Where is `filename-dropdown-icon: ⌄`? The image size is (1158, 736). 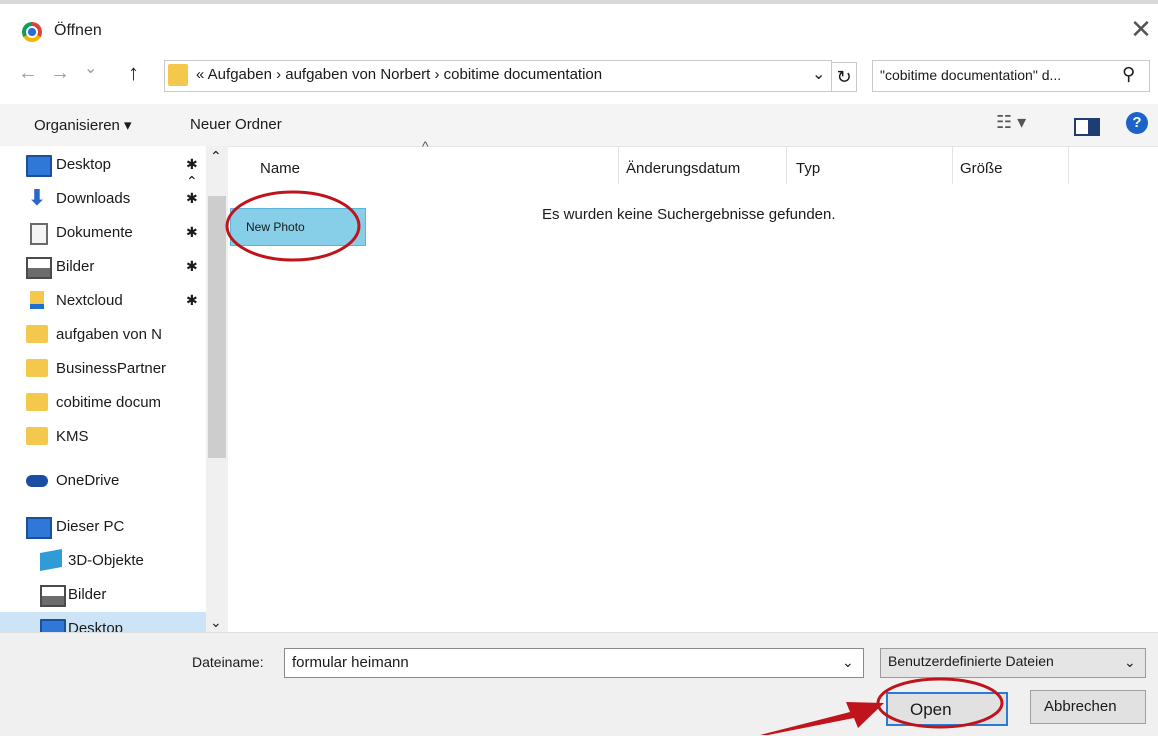 filename-dropdown-icon: ⌄ is located at coordinates (848, 662).